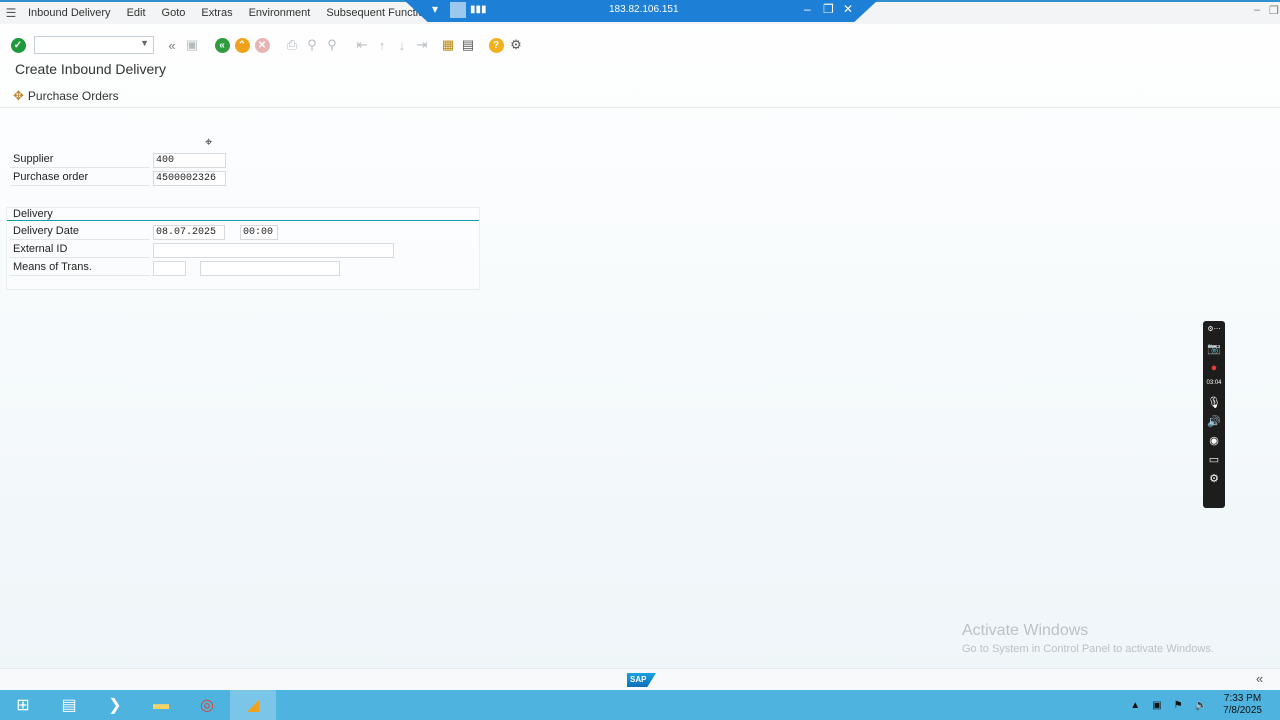 This screenshot has width=1280, height=720. I want to click on means-of-trans-row: Means of Trans., so click(175, 268).